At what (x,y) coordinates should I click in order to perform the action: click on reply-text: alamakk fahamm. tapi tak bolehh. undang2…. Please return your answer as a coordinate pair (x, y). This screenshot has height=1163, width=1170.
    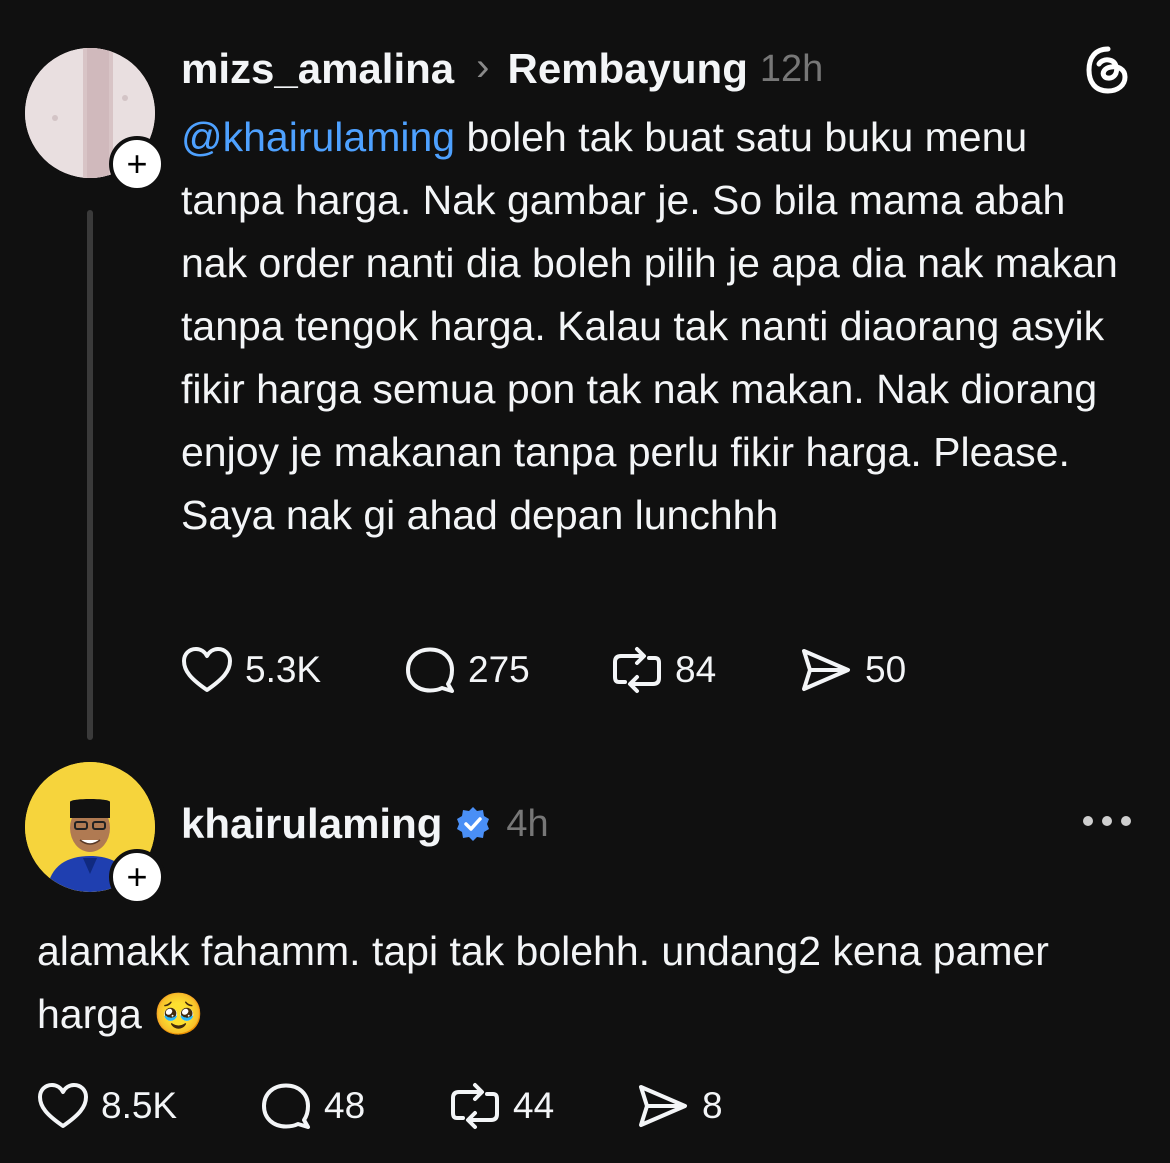
    Looking at the image, I should click on (567, 983).